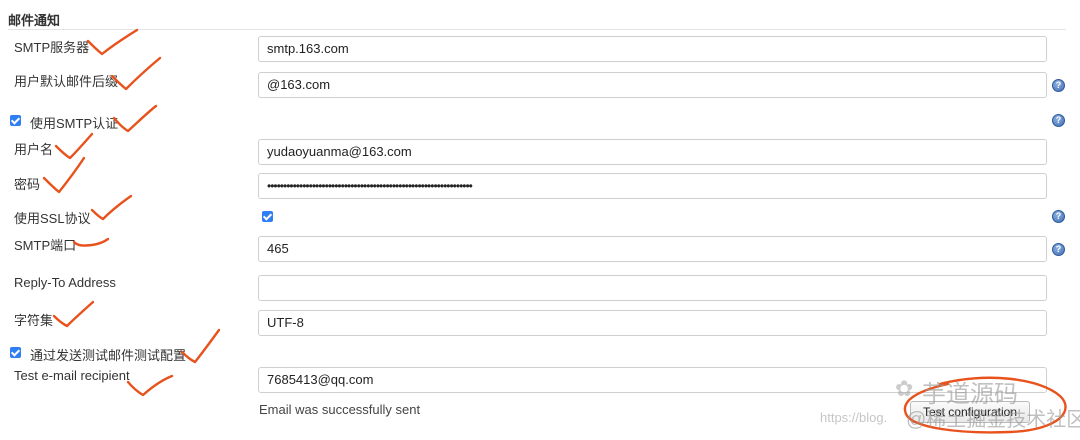 The width and height of the screenshot is (1080, 440). Describe the element at coordinates (200, 346) in the screenshot. I see `checkmark-test-config` at that location.